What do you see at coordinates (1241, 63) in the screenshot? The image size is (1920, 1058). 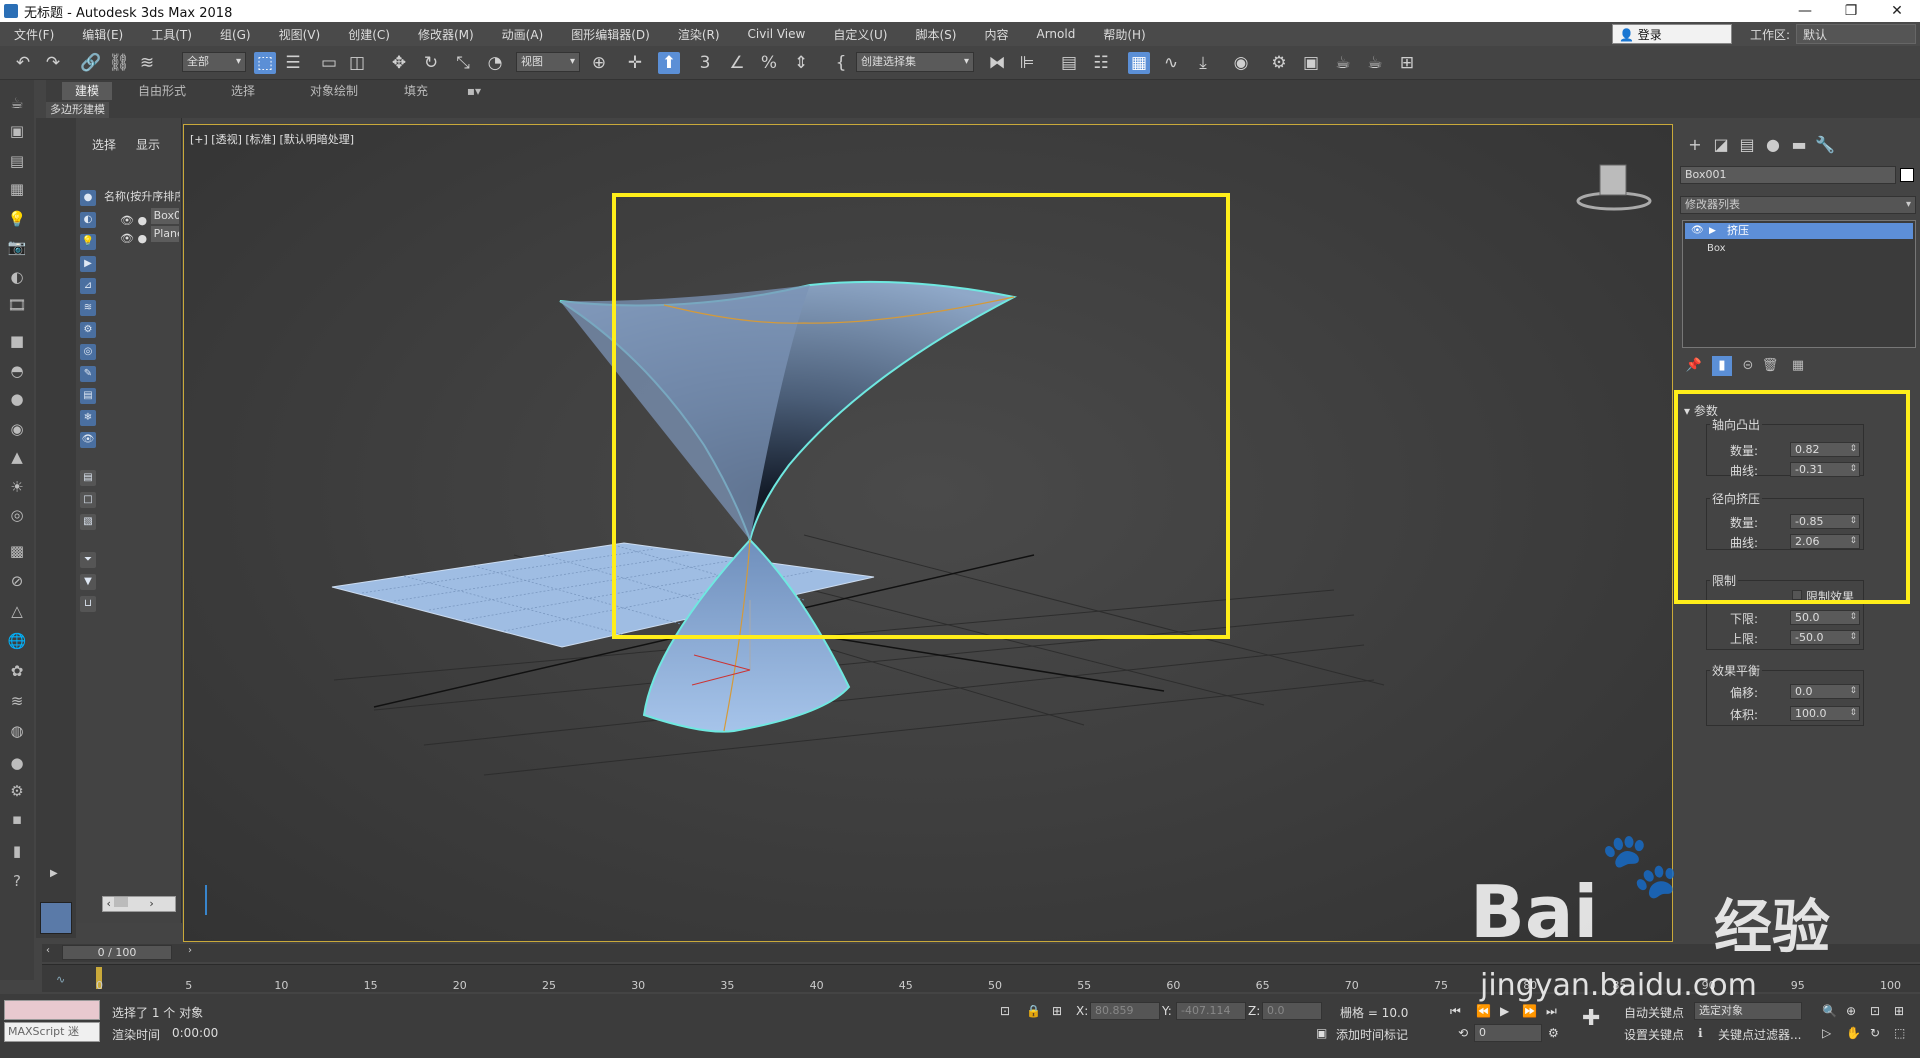 I see `material-editor-icon: ◉` at bounding box center [1241, 63].